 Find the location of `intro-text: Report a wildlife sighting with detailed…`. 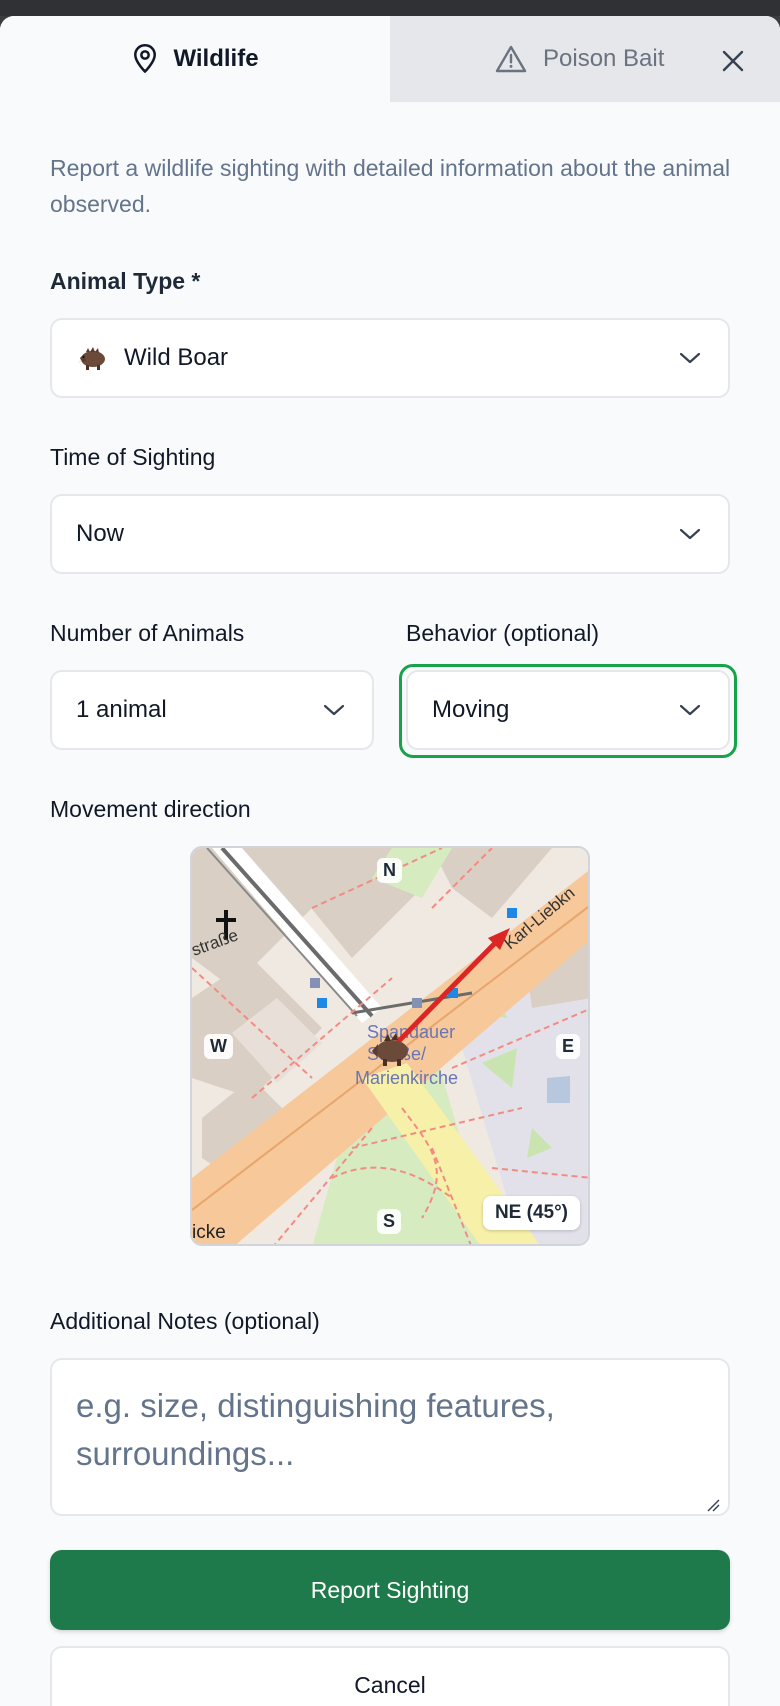

intro-text: Report a wildlife sighting with detailed… is located at coordinates (390, 186).